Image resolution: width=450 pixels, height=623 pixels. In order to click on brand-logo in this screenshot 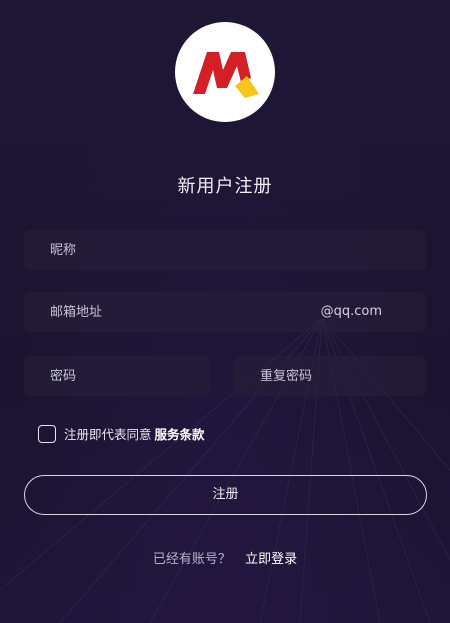, I will do `click(225, 72)`.